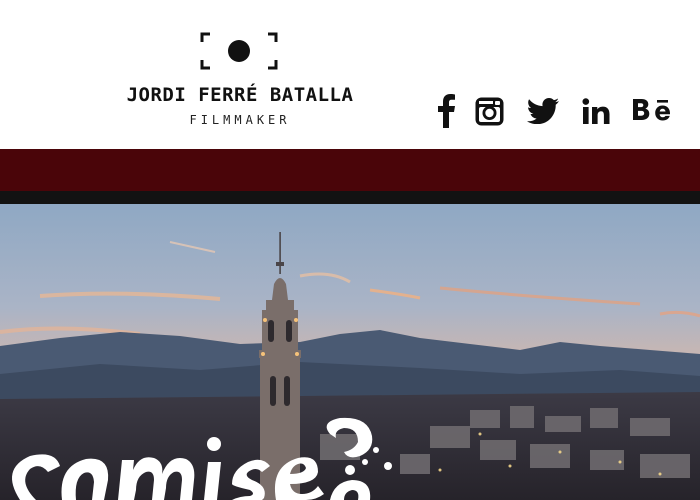 Image resolution: width=700 pixels, height=500 pixels. I want to click on instagram-icon, so click(489, 111).